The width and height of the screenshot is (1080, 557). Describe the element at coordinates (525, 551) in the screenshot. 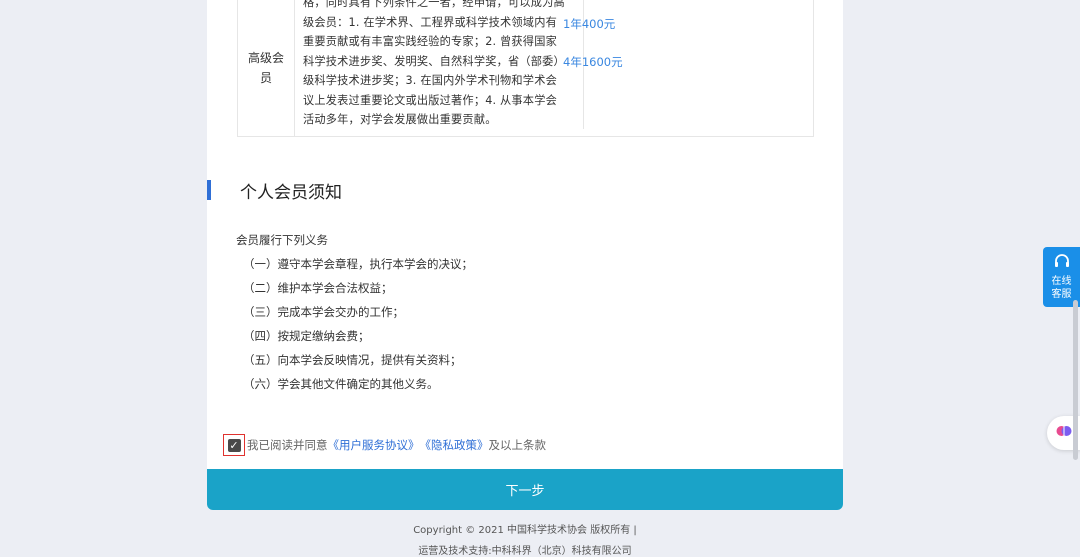

I see `footer-support: 运营及技术支持:中科科界（北京）科技有限公司` at that location.